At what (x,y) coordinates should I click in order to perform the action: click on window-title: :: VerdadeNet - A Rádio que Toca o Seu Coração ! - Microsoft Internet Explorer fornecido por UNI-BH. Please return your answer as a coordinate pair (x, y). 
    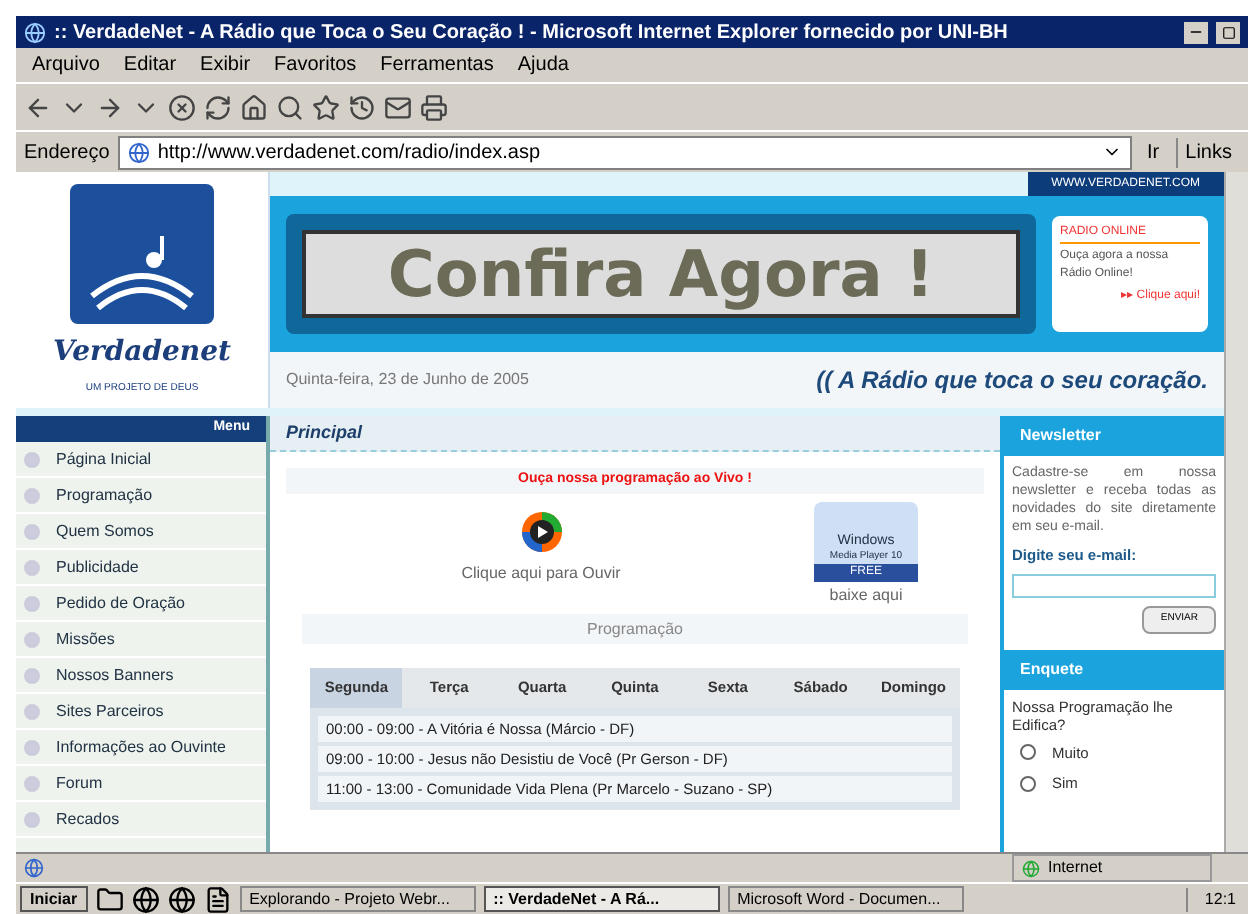
    Looking at the image, I should click on (532, 33).